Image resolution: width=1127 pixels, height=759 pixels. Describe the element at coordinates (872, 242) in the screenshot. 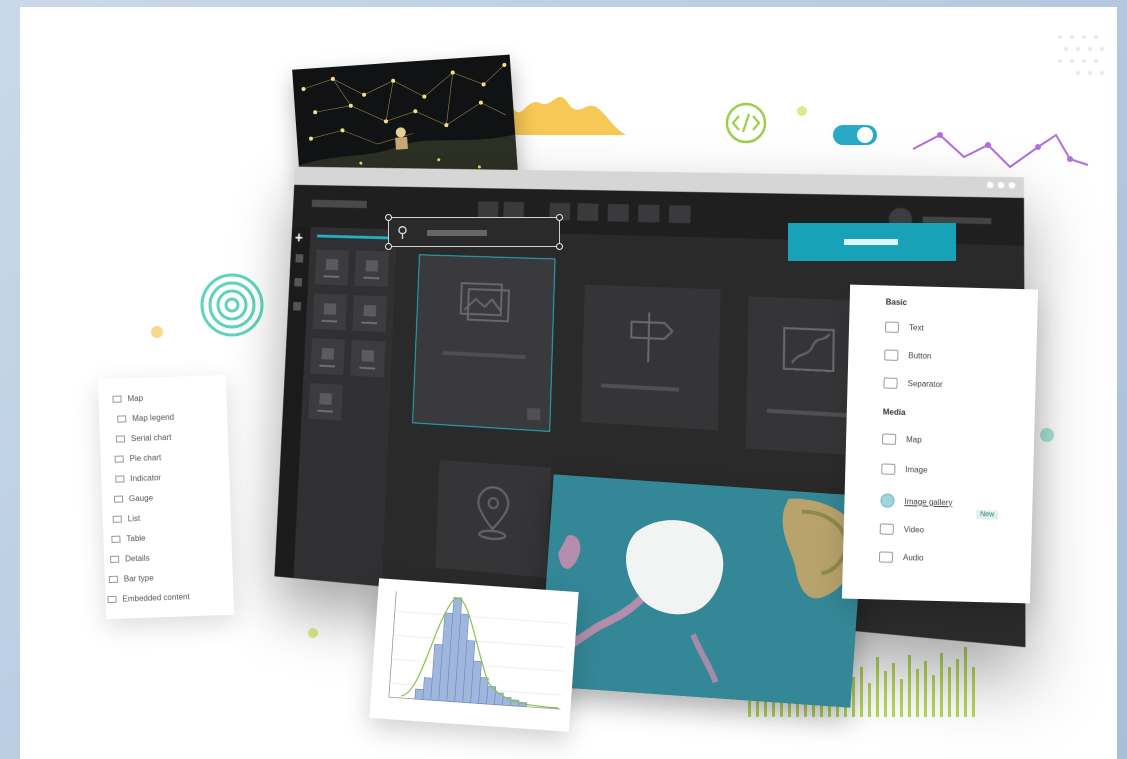

I see `primary-action-button` at that location.